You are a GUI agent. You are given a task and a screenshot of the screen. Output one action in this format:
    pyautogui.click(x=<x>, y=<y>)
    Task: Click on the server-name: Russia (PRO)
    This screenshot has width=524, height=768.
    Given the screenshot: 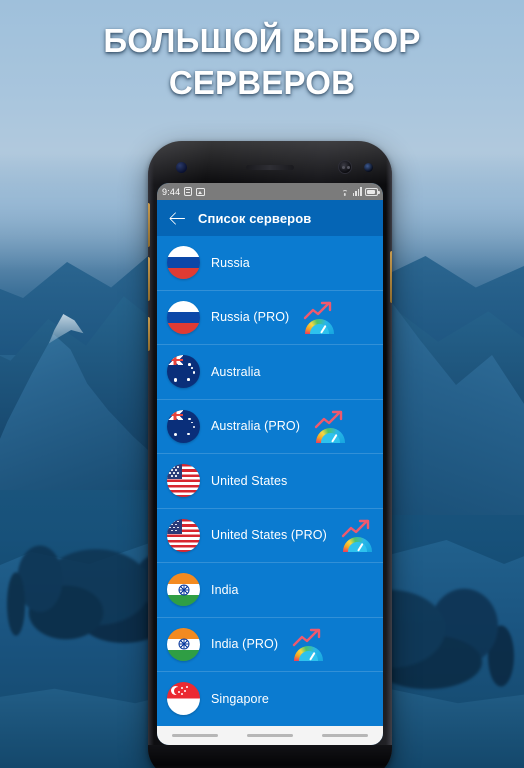 What is the action you would take?
    pyautogui.click(x=250, y=317)
    